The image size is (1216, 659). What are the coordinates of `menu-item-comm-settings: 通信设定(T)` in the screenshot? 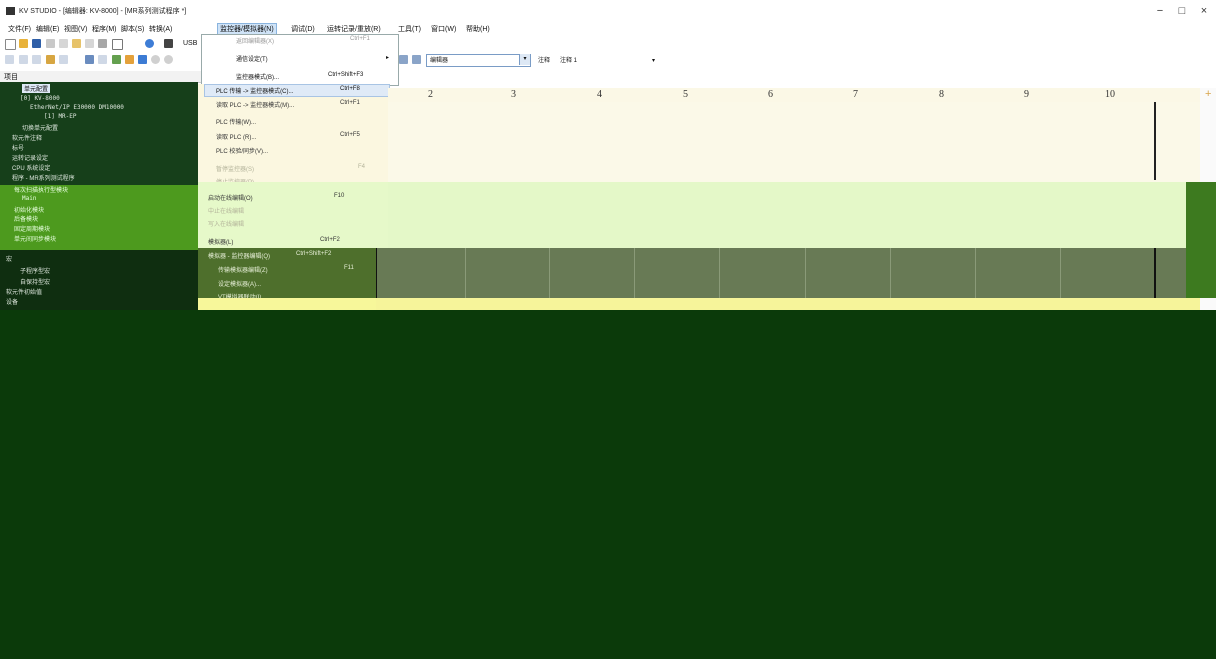 It's located at (252, 58).